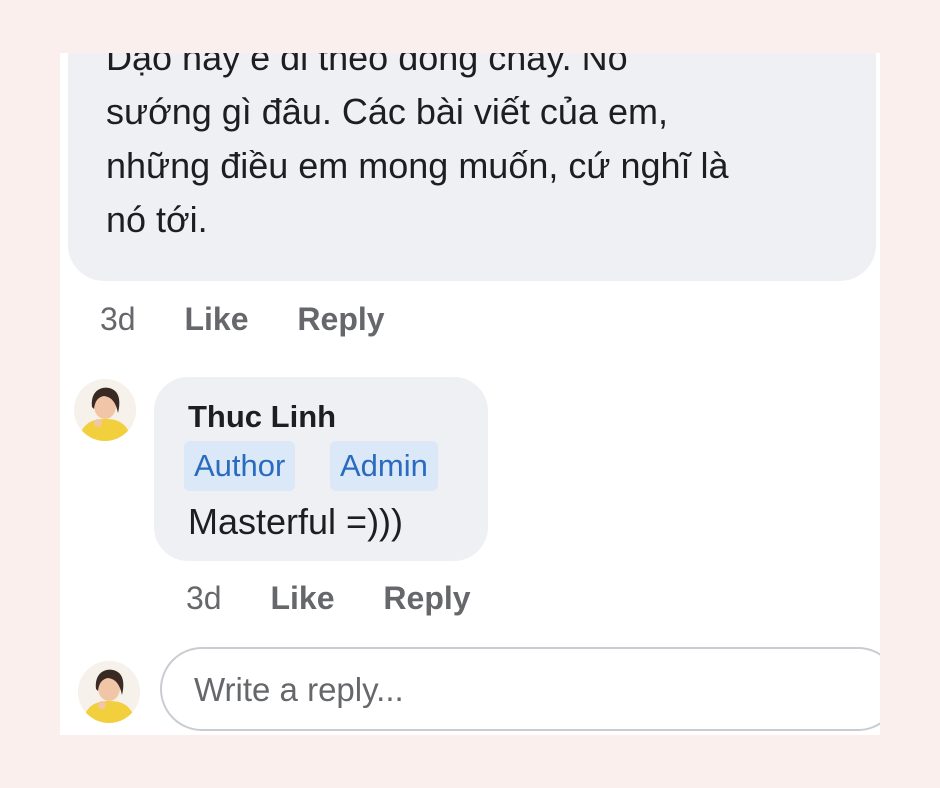  I want to click on user-avatar, so click(109, 692).